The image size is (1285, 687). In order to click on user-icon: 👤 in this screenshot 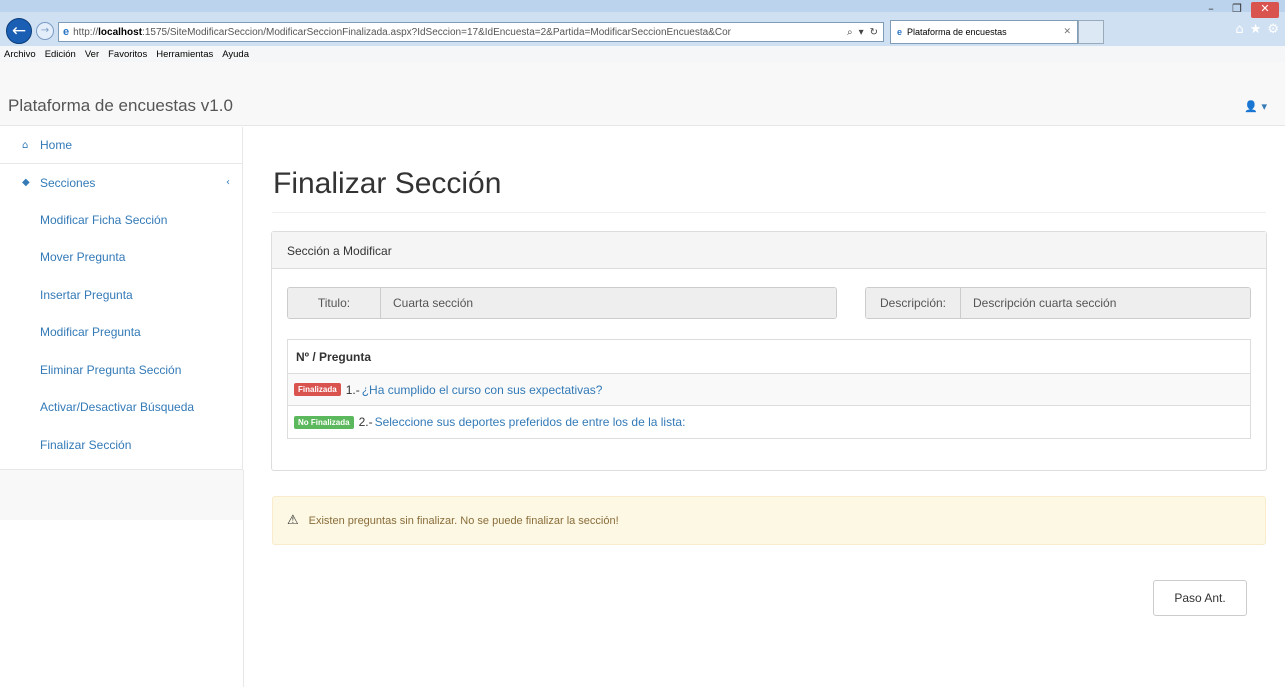, I will do `click(1251, 106)`.